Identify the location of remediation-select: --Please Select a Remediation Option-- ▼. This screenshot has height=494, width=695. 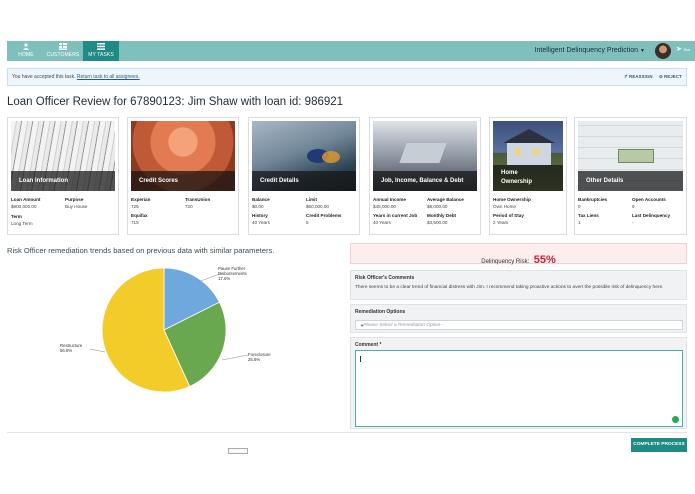
(519, 325).